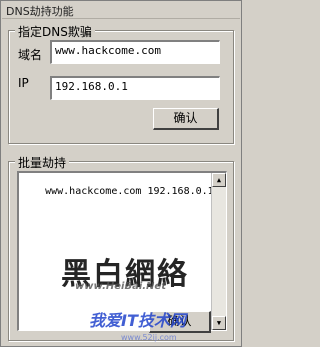 The image size is (320, 347). Describe the element at coordinates (129, 191) in the screenshot. I see `batch-text-content: www.hackcome.com 192.168.0.1` at that location.